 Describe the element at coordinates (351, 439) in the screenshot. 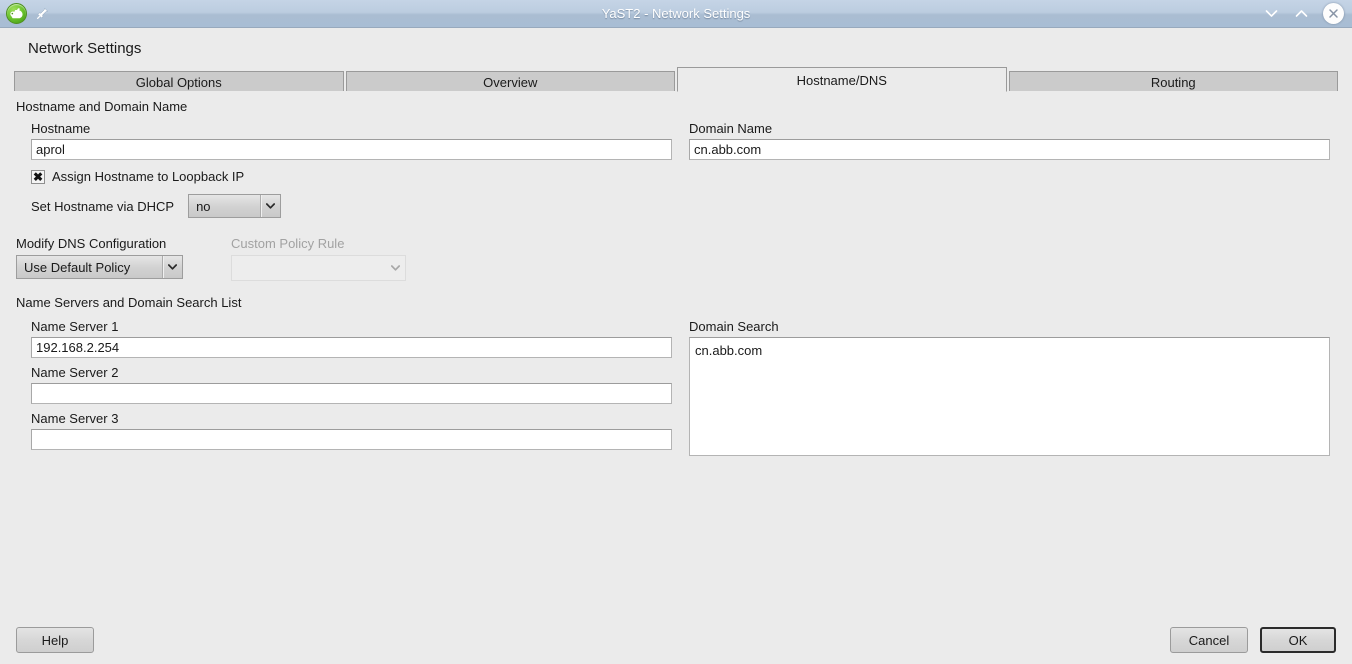

I see `name-server-3-input` at that location.